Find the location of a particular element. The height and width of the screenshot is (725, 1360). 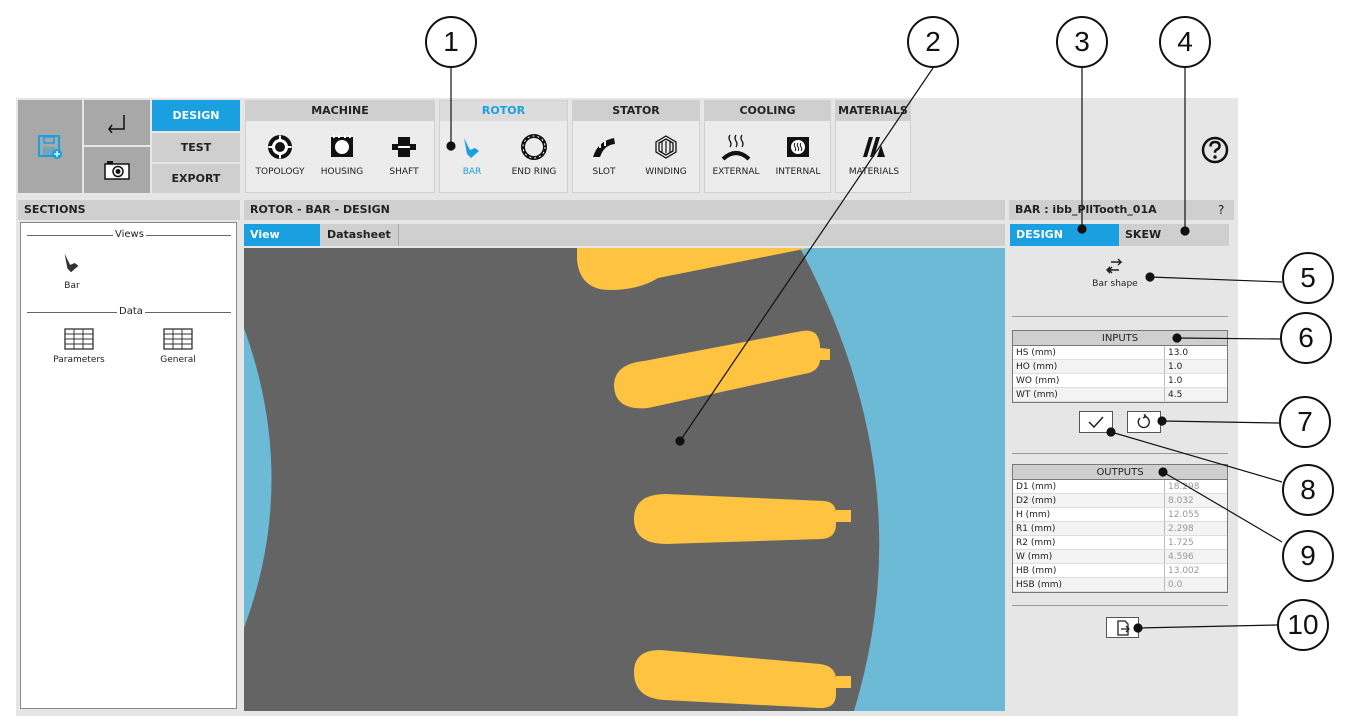

section-general: General is located at coordinates (178, 346).